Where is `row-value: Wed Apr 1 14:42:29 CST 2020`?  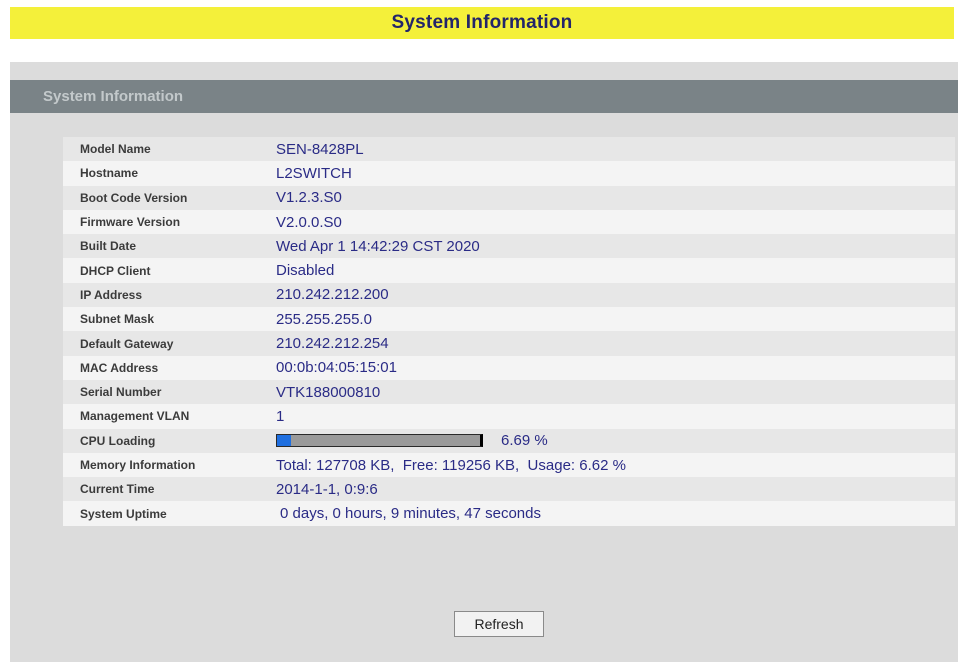
row-value: Wed Apr 1 14:42:29 CST 2020 is located at coordinates (378, 246).